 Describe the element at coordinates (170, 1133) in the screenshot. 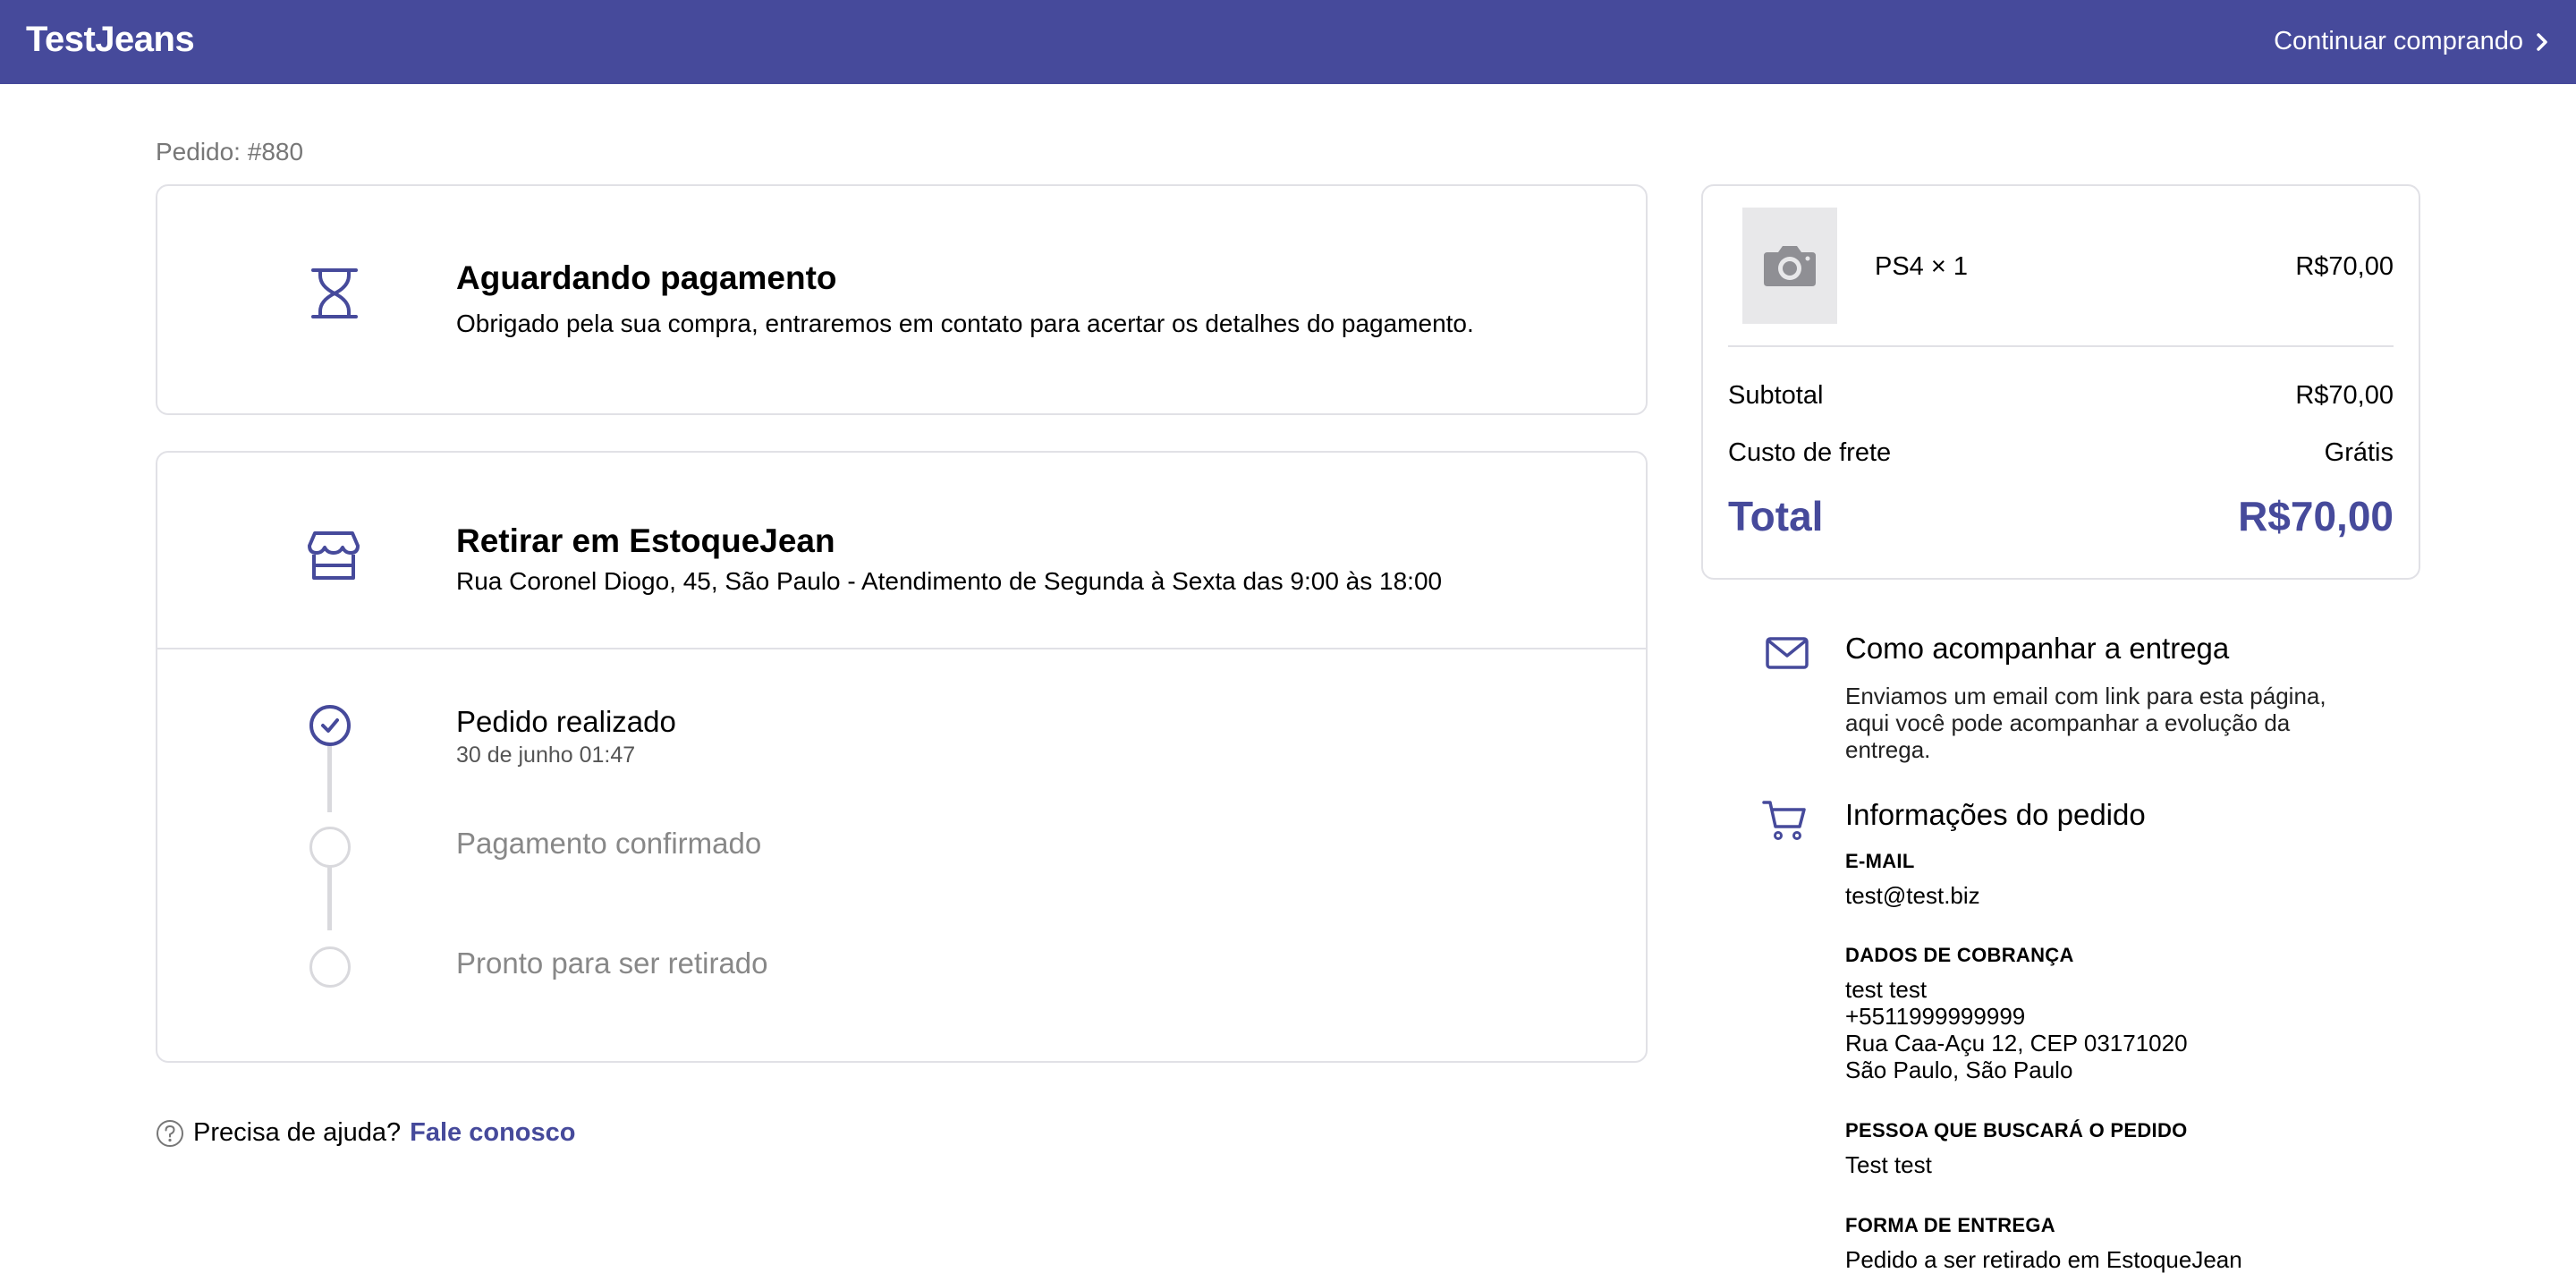

I see `question-circle-icon` at that location.